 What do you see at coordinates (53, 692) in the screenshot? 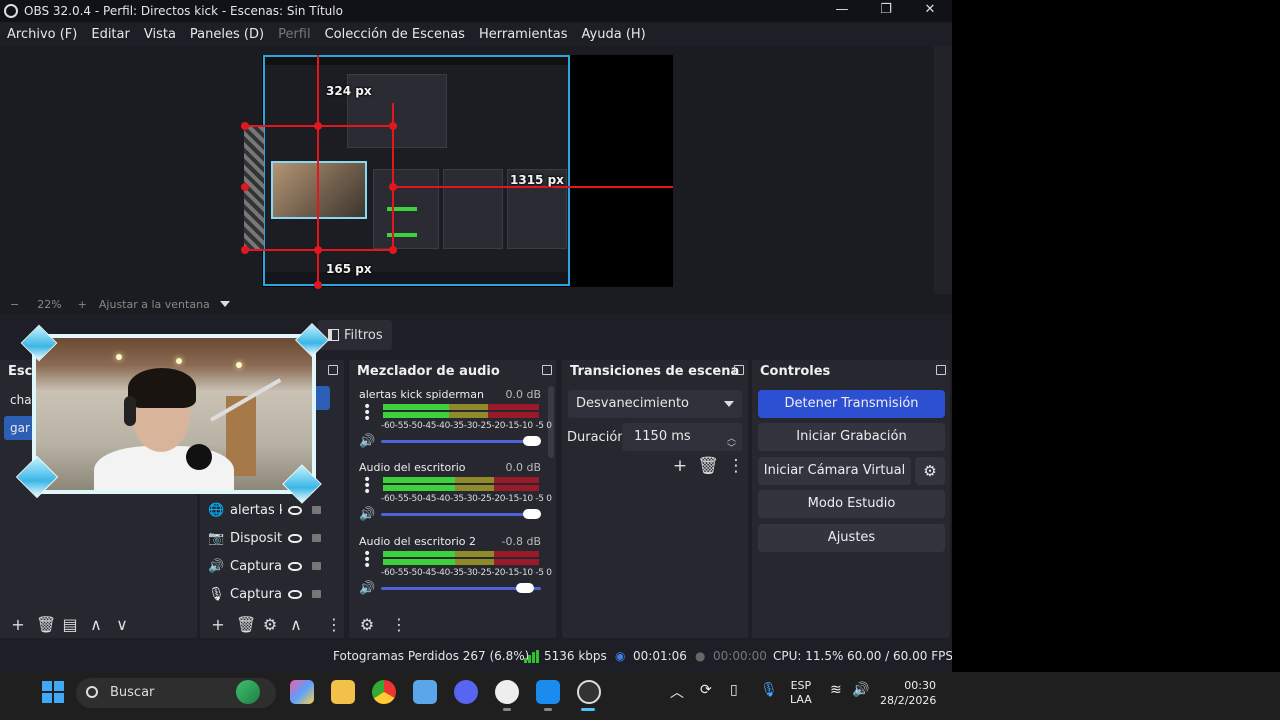
I see `windows-start-icon` at bounding box center [53, 692].